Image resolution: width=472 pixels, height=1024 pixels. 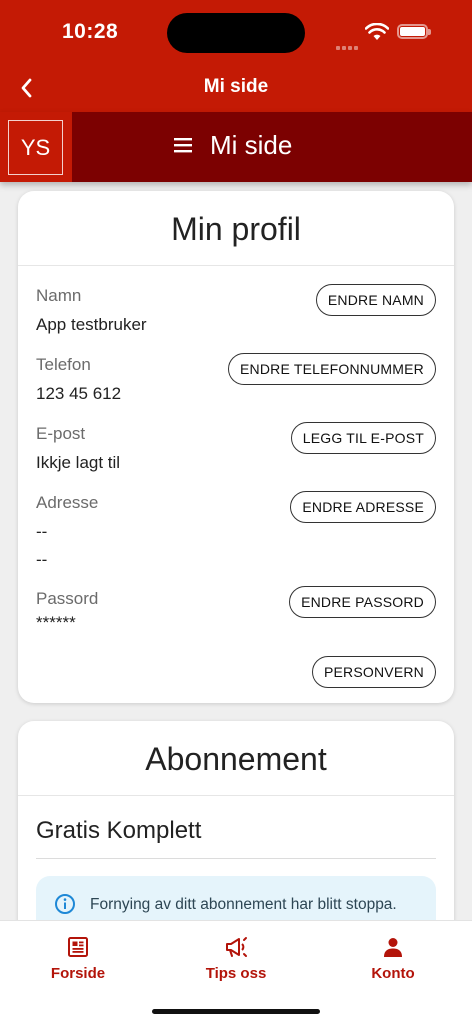 I want to click on tab-tips-oss: Tips oss, so click(x=236, y=958).